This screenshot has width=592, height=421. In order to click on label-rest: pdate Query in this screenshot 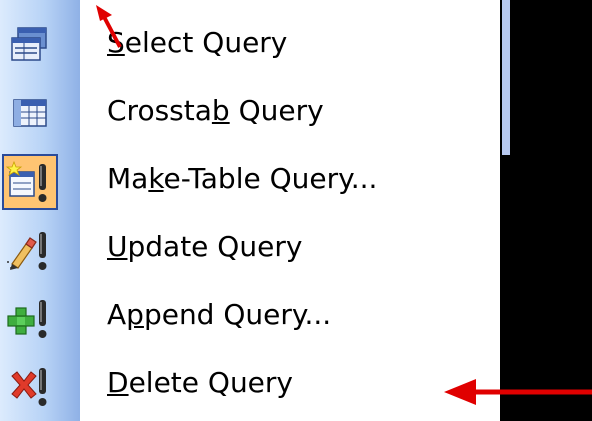, I will do `click(215, 246)`.